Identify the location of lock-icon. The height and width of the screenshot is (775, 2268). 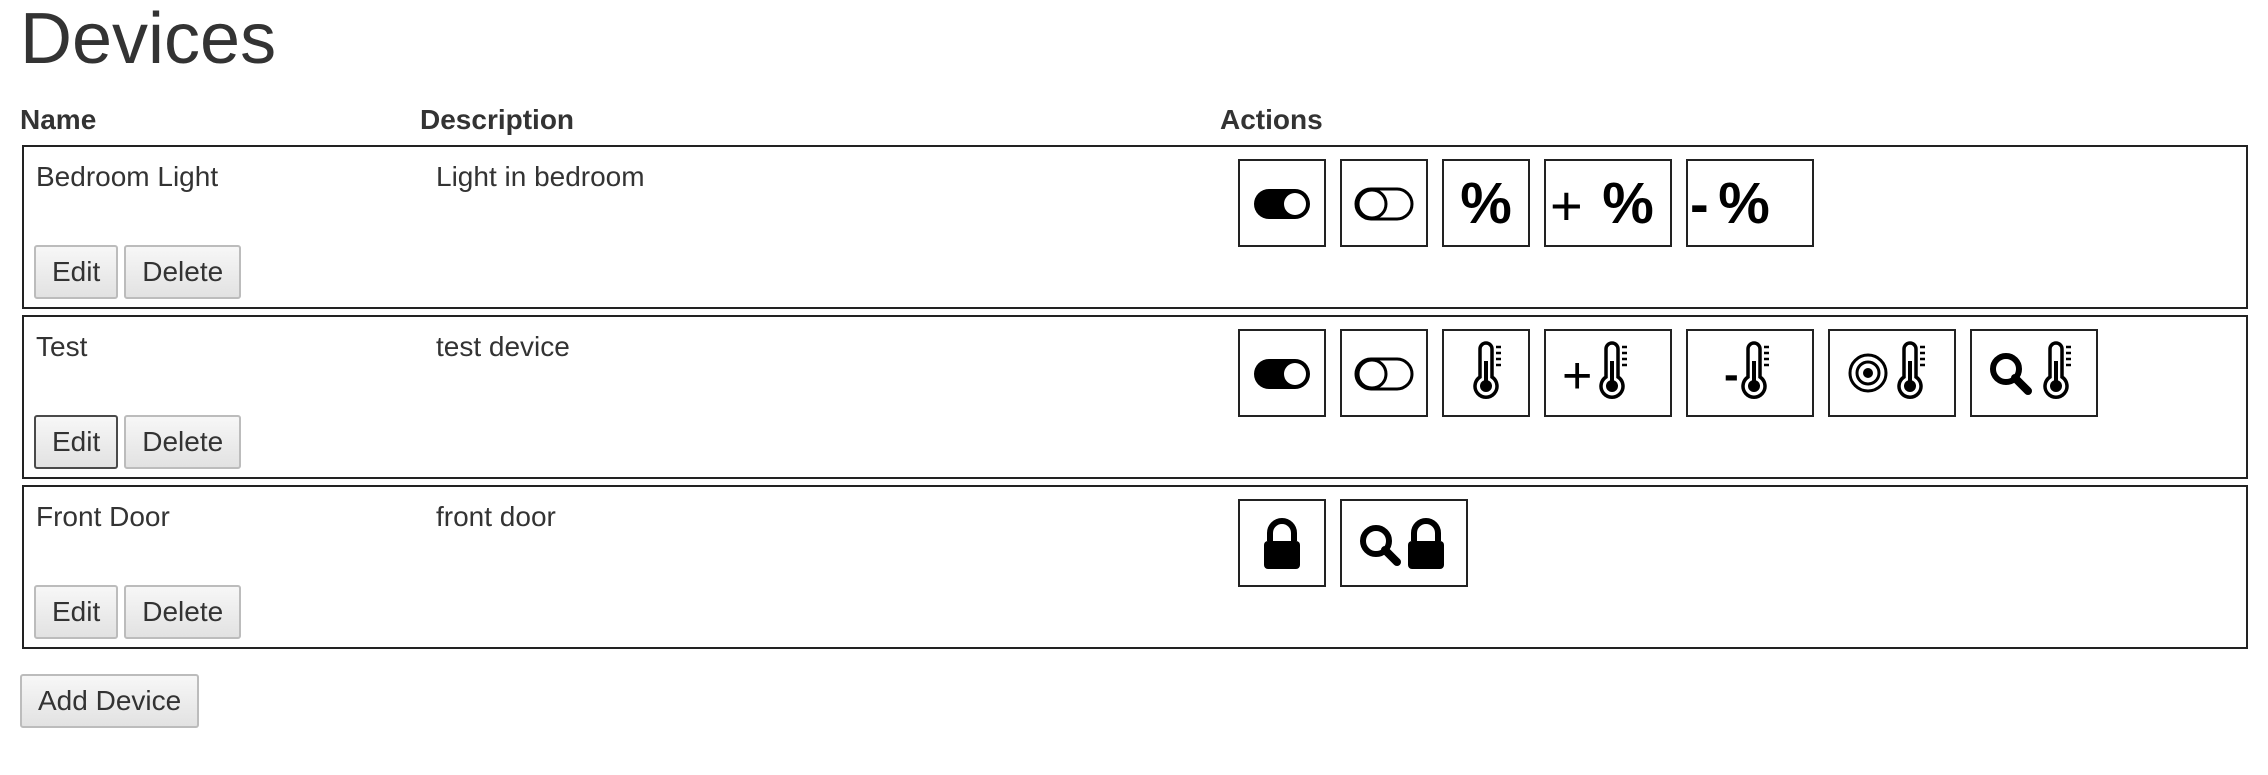
(1282, 543).